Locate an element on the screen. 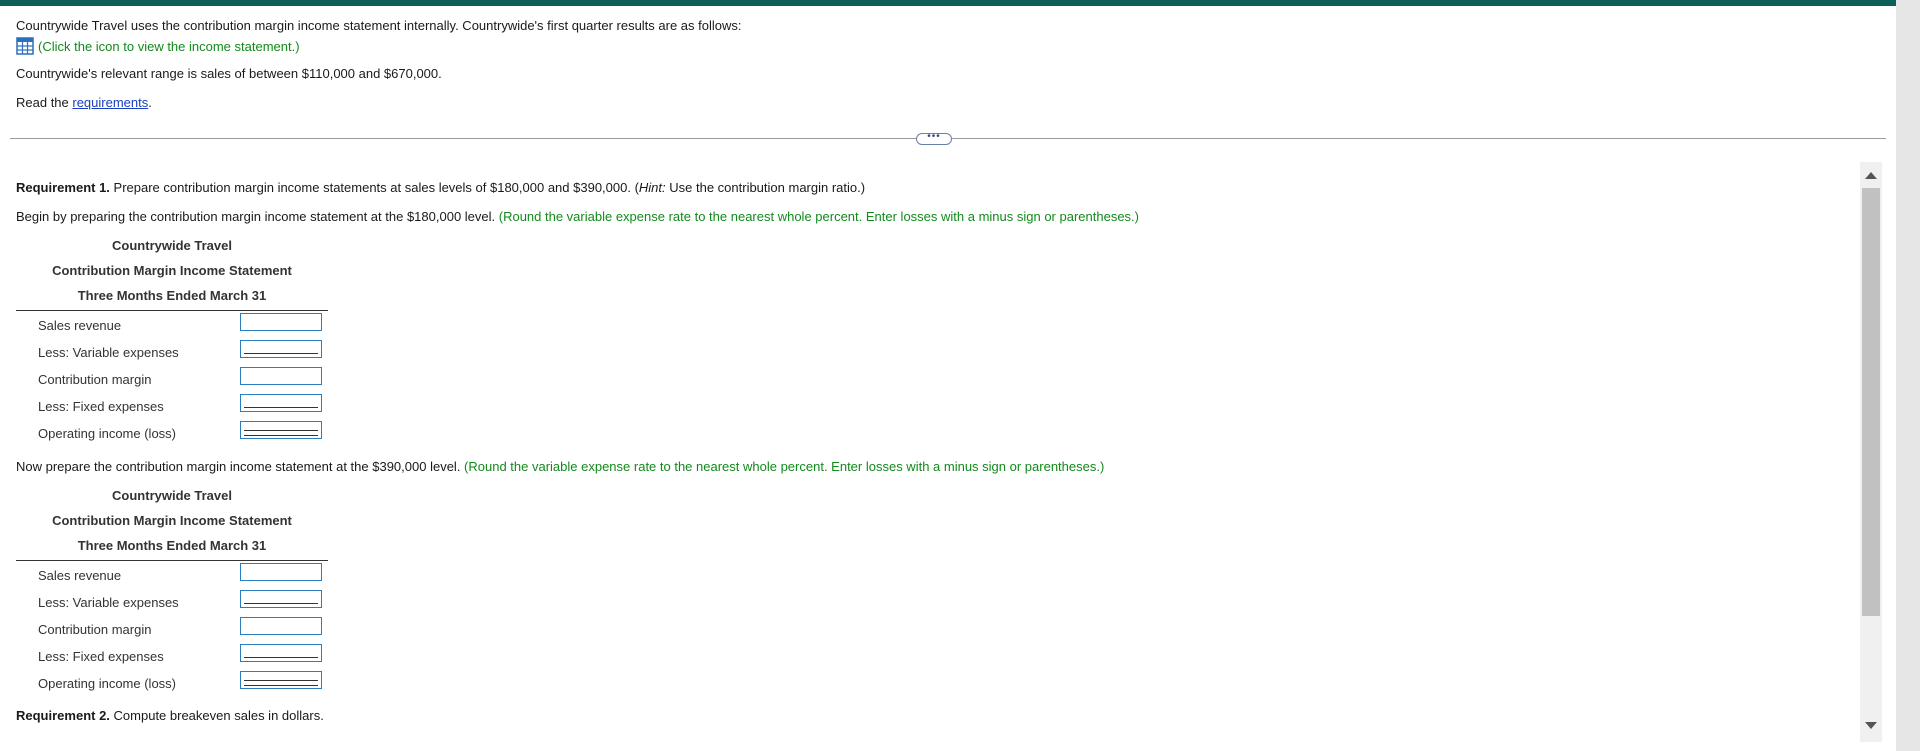 The width and height of the screenshot is (1920, 751). requirement1-label: Requirement 1. is located at coordinates (63, 187).